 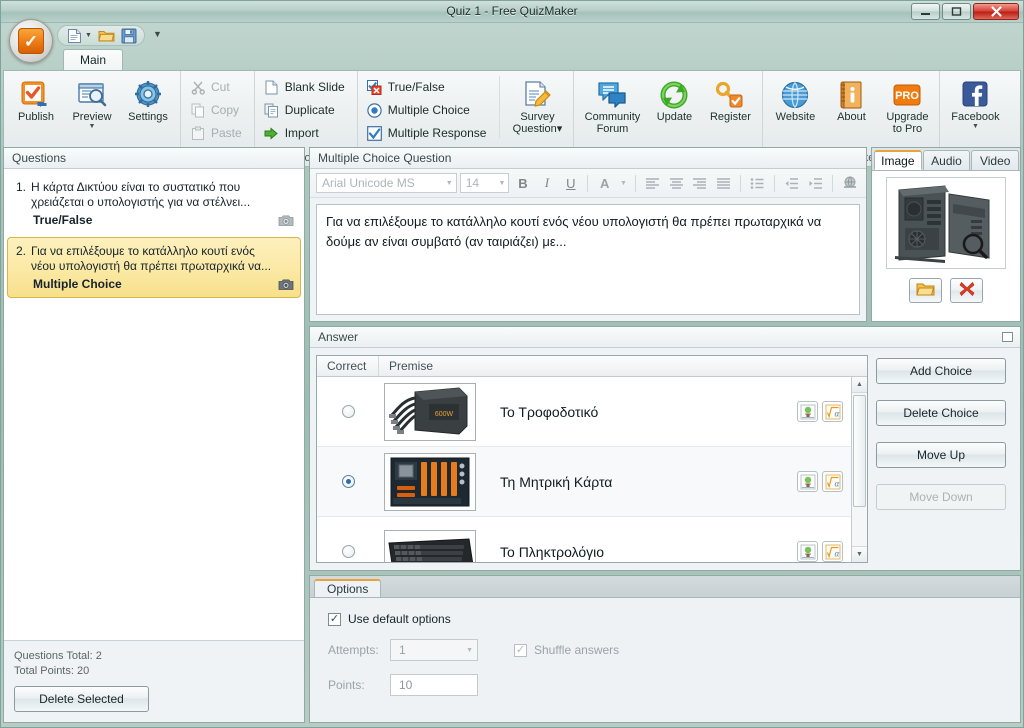 I want to click on font-color-button: A, so click(x=604, y=183).